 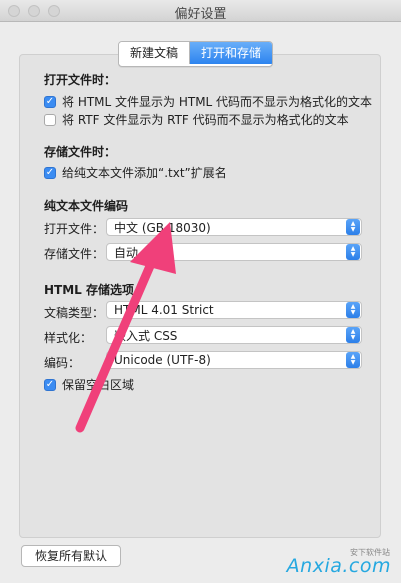 What do you see at coordinates (89, 290) in the screenshot?
I see `html-save-options-heading: HTML 存储选项` at bounding box center [89, 290].